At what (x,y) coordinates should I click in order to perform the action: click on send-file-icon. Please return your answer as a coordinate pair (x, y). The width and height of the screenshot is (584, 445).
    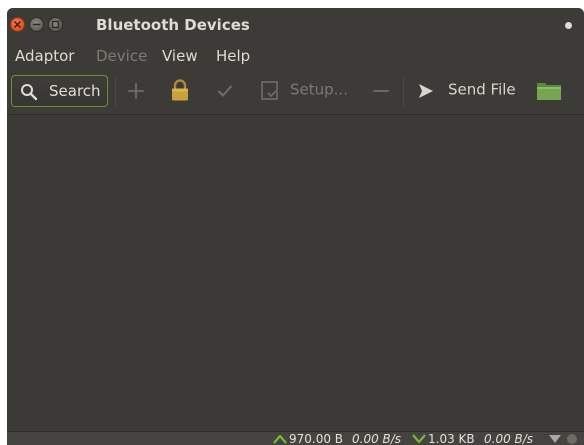
    Looking at the image, I should click on (426, 91).